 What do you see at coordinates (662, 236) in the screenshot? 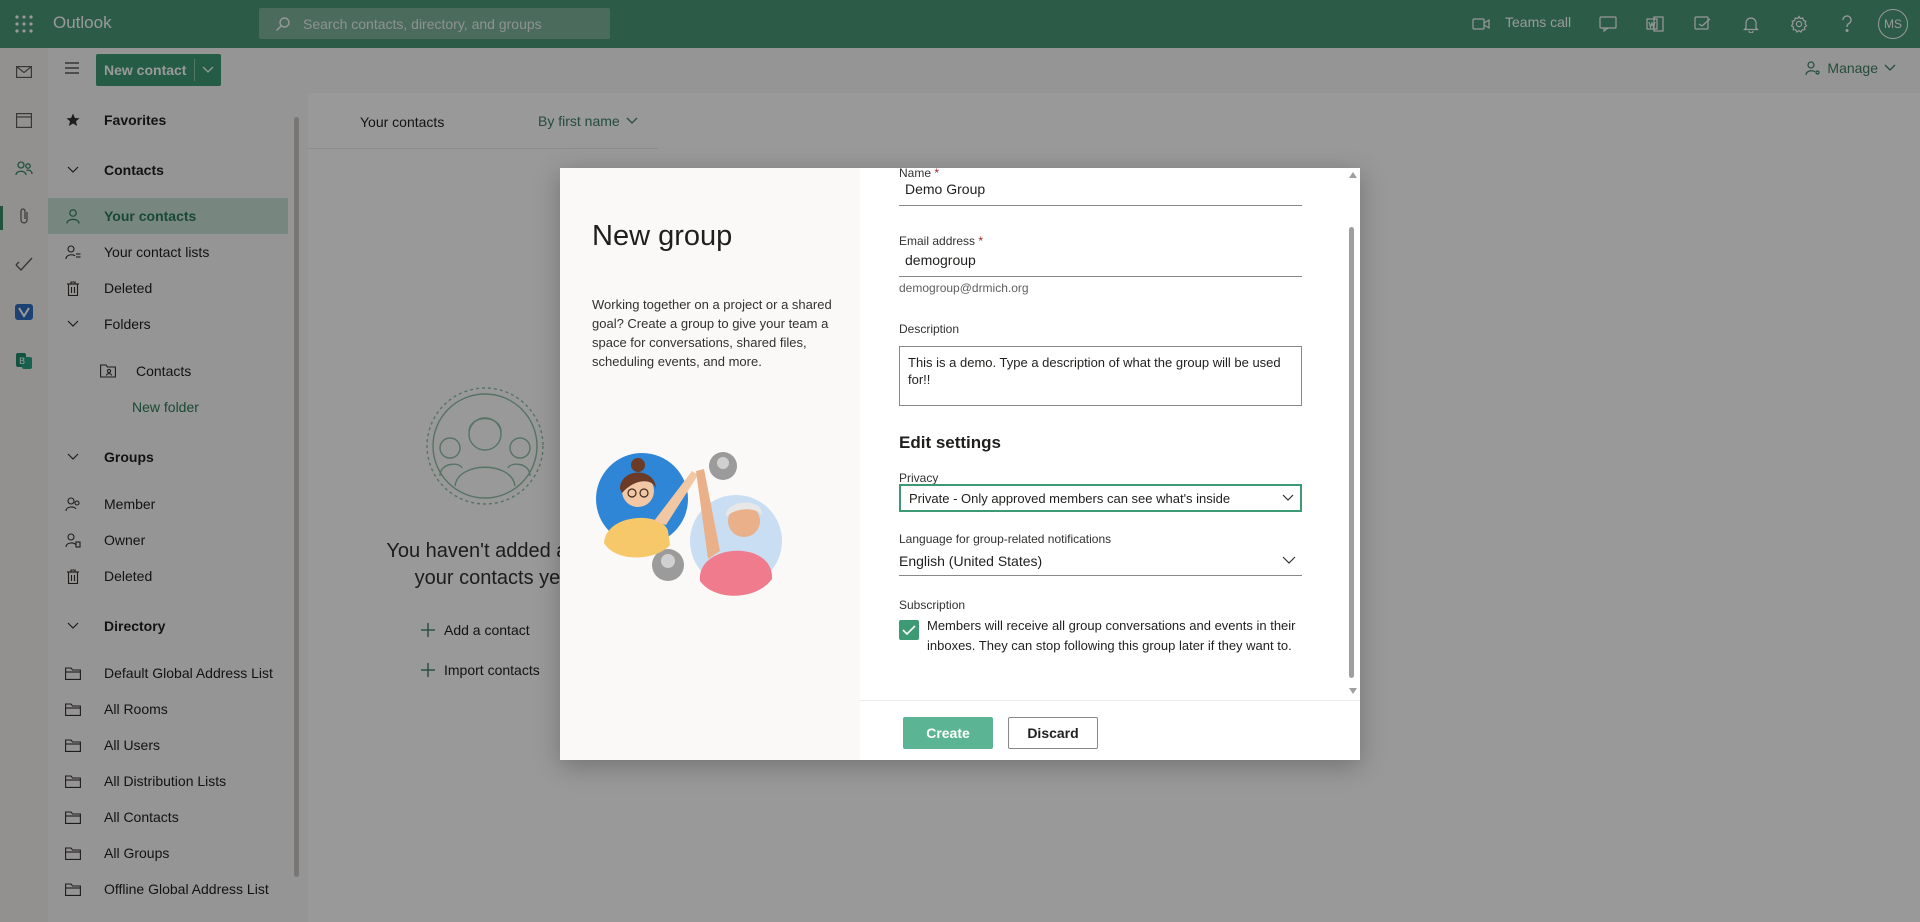
I see `dialog-title: New group` at bounding box center [662, 236].